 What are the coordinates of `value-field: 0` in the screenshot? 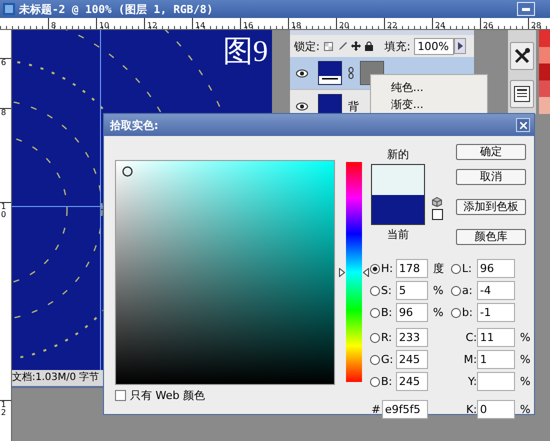 It's located at (496, 409).